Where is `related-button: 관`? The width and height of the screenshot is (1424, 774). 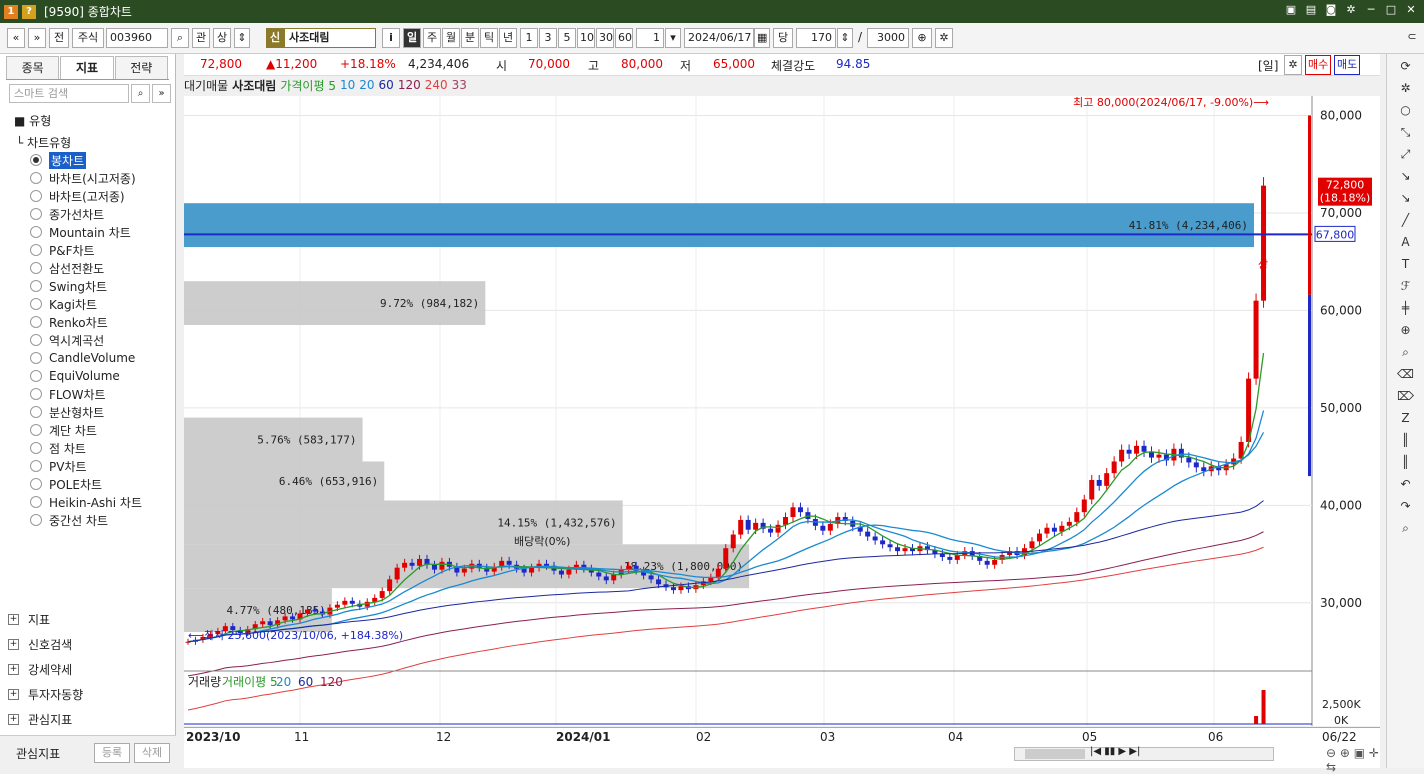 related-button: 관 is located at coordinates (201, 38).